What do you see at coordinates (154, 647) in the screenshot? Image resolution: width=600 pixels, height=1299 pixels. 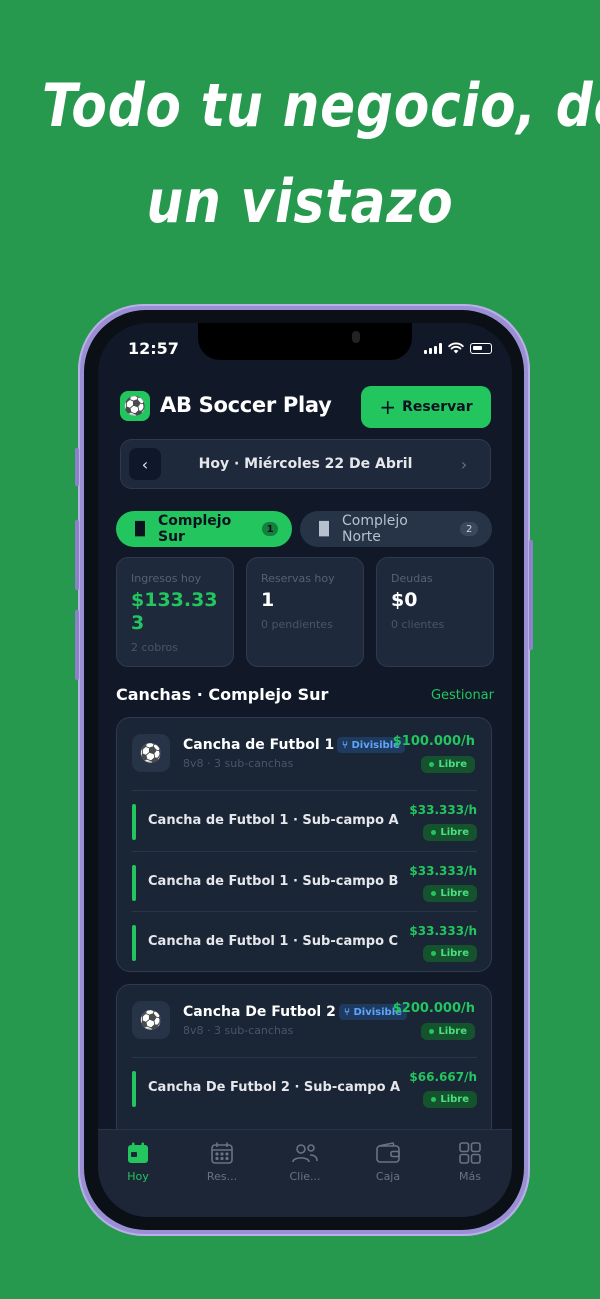 I see `stat-sub: 2 cobros` at bounding box center [154, 647].